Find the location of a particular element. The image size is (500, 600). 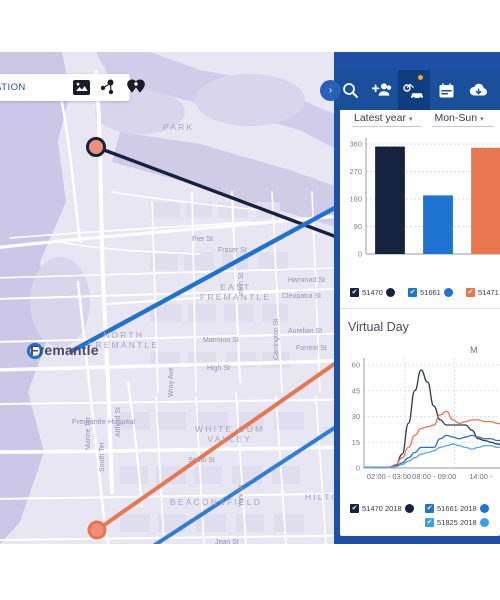

svg-text: 180 is located at coordinates (355, 199).